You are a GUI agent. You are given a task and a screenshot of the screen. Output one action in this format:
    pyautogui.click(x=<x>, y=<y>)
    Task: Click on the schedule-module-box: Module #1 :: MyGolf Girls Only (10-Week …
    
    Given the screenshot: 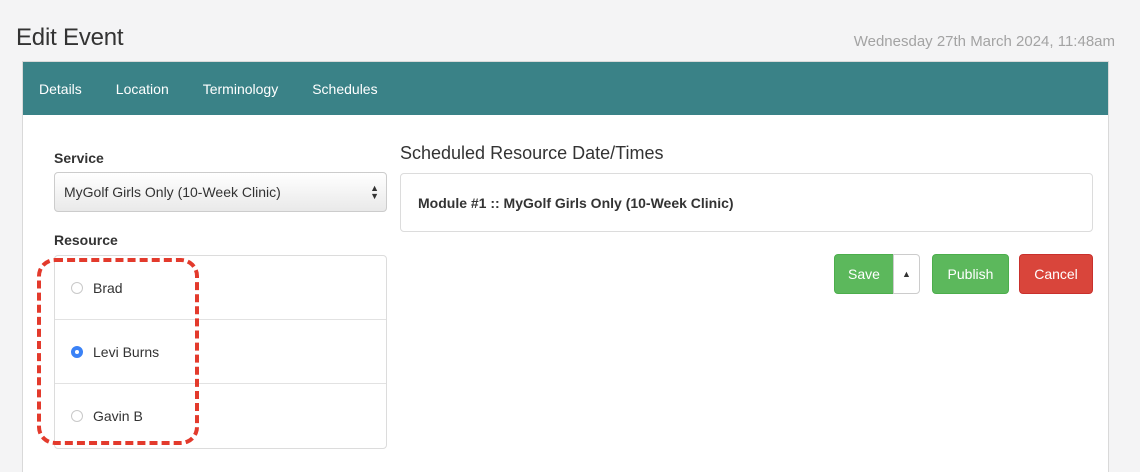 What is the action you would take?
    pyautogui.click(x=746, y=202)
    